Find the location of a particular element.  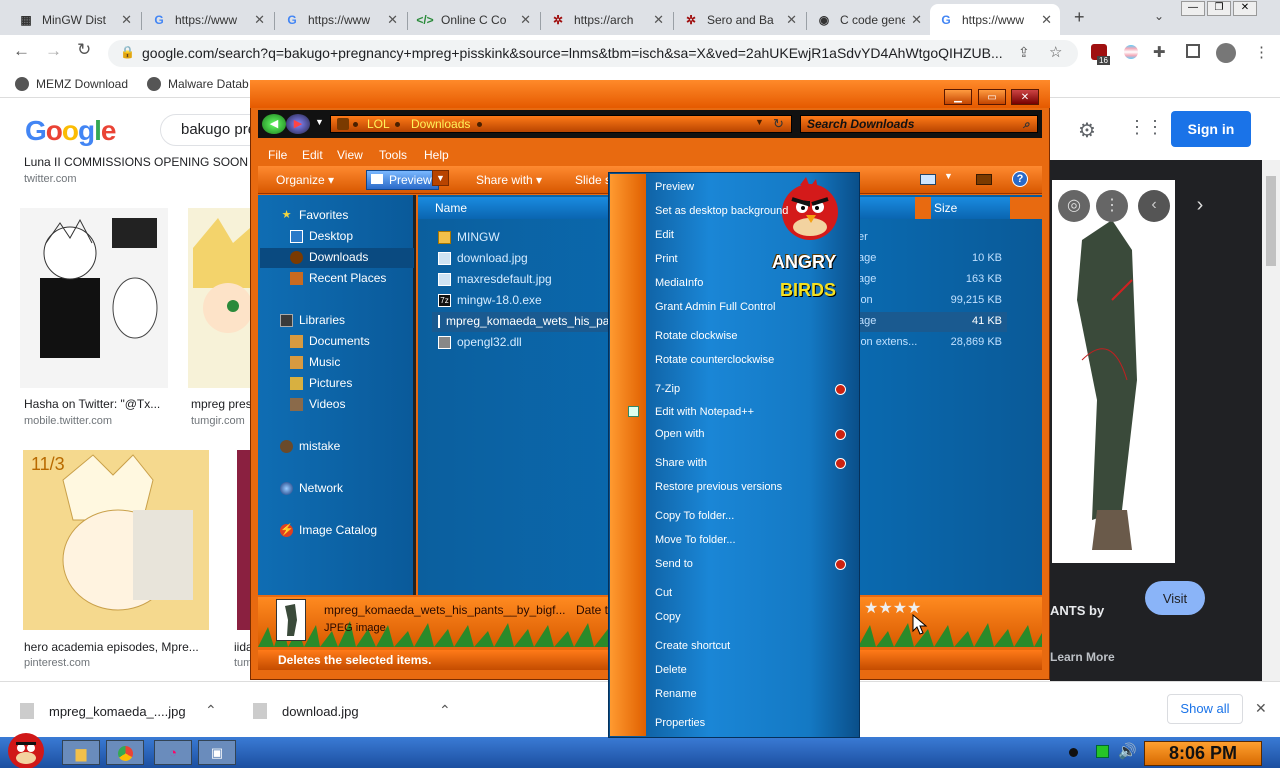

visit-button: Visit is located at coordinates (1175, 598).